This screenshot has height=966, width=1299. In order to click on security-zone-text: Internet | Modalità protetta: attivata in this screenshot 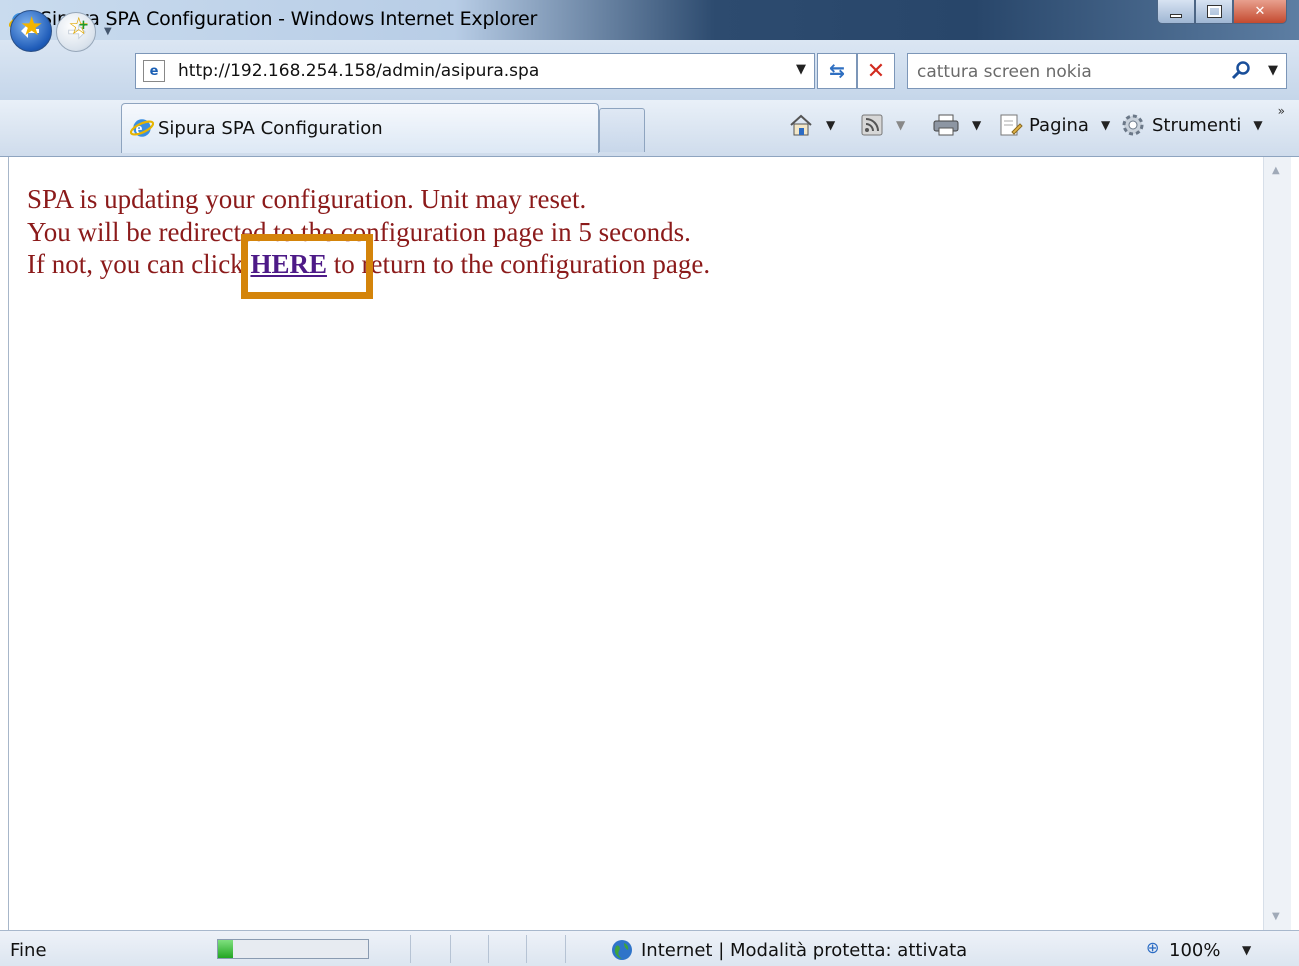, I will do `click(804, 950)`.